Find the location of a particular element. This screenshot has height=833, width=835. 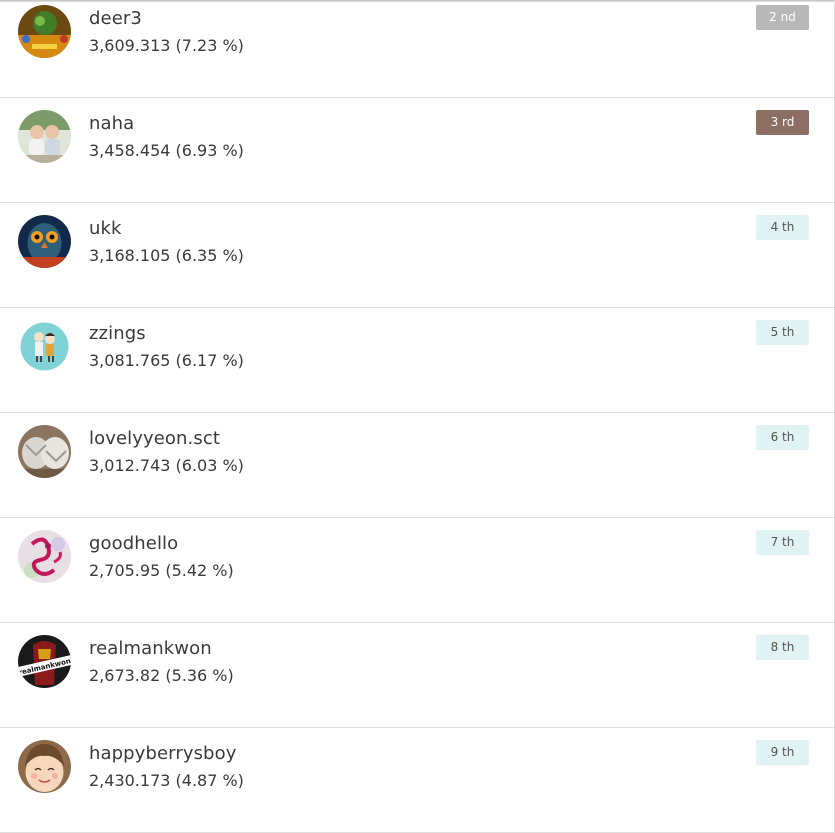

rank-badge: 3 rd is located at coordinates (782, 122).